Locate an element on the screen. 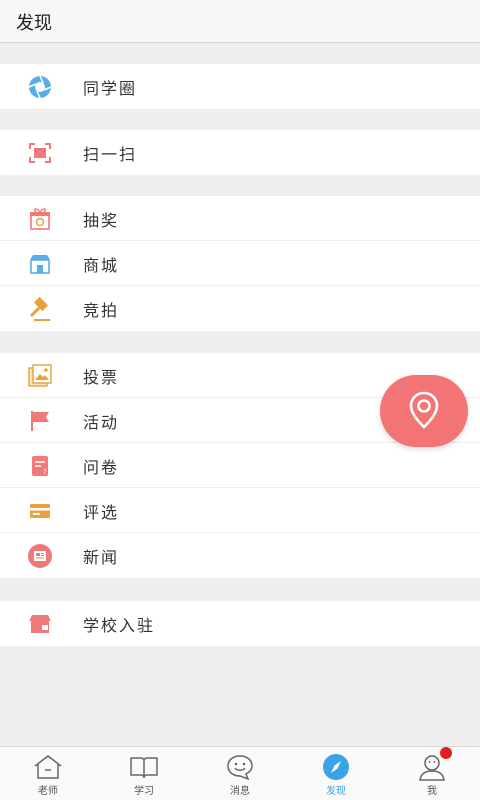 The height and width of the screenshot is (800, 480). menu-item-lottery: 抽奖 is located at coordinates (240, 218).